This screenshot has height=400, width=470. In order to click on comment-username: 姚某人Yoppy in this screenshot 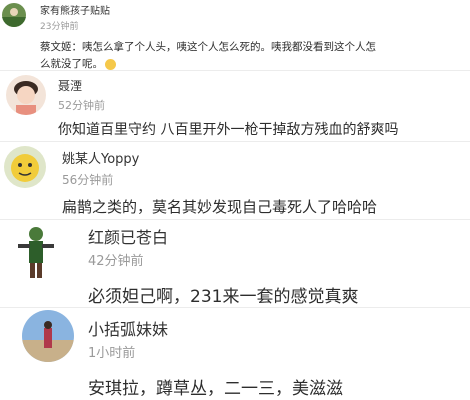, I will do `click(100, 157)`.